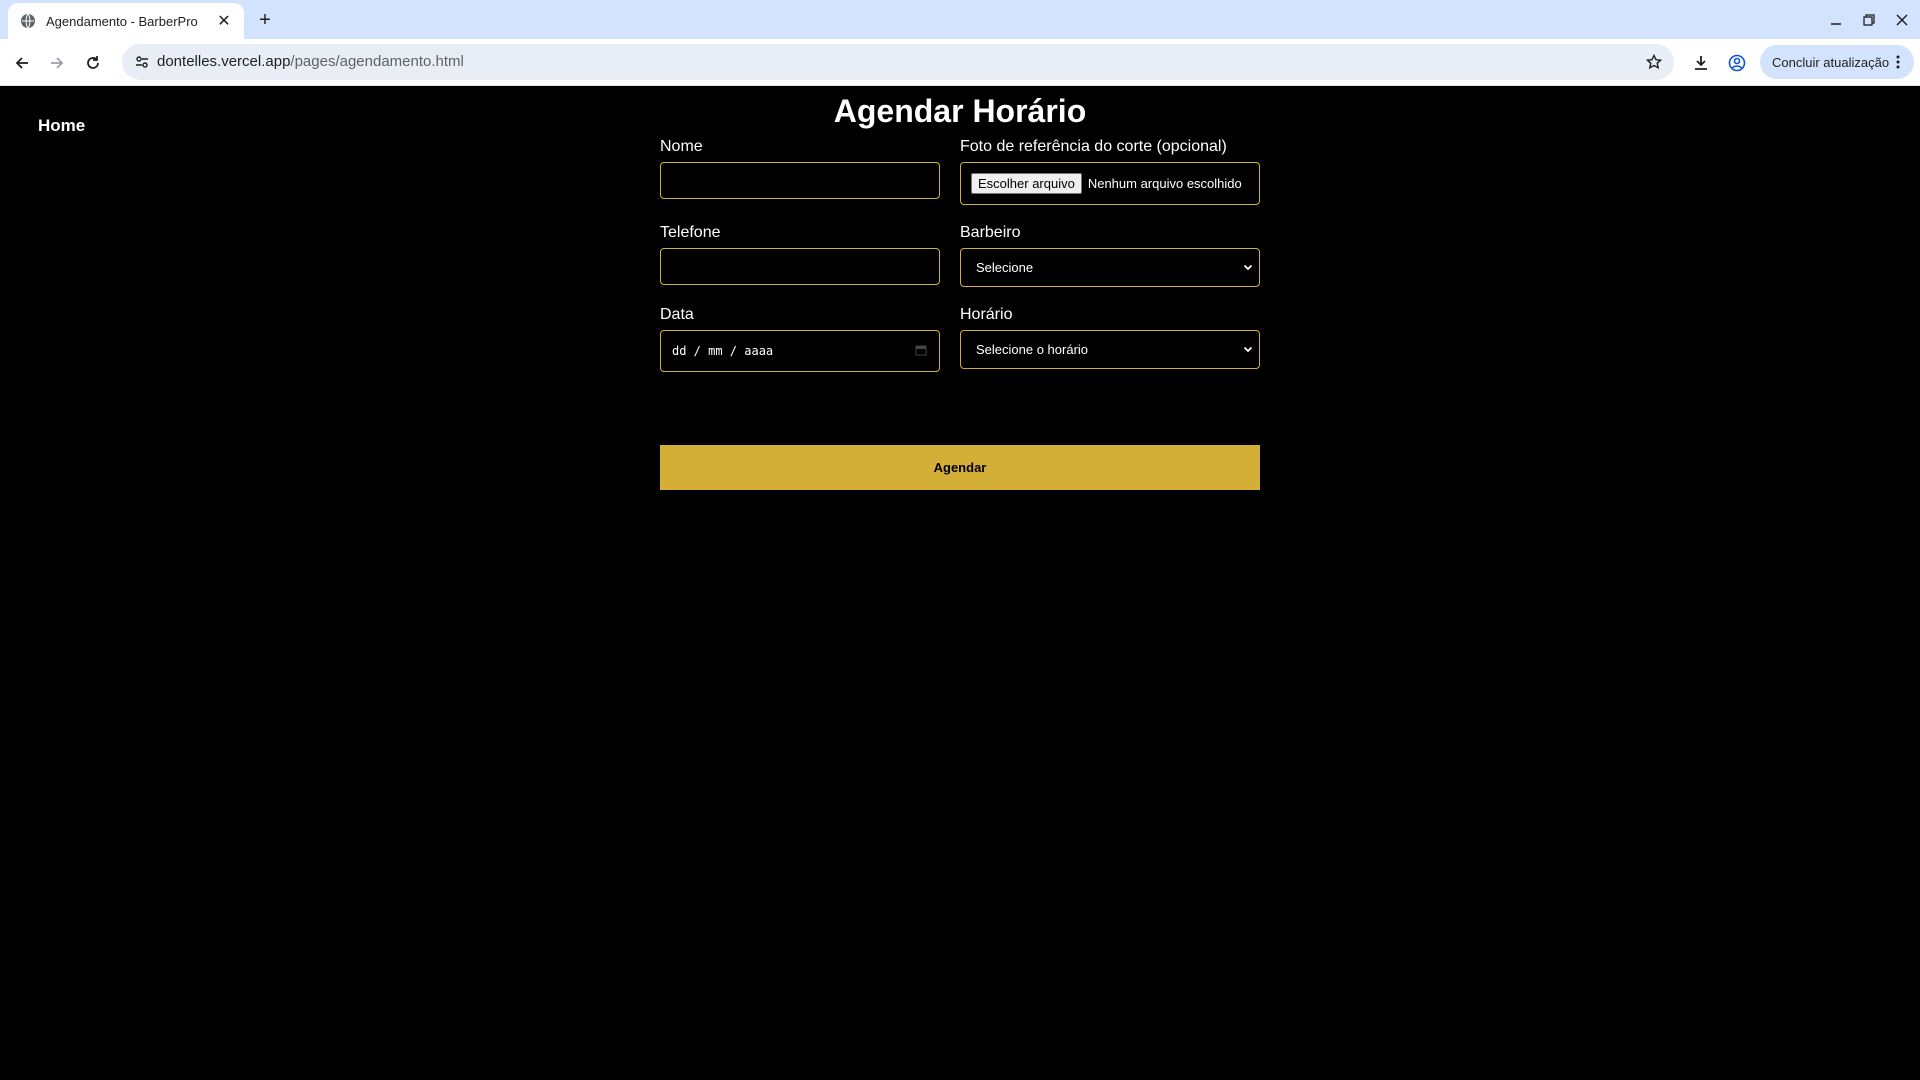 This screenshot has height=1080, width=1920. What do you see at coordinates (960, 467) in the screenshot?
I see `agendar-button: Agendar` at bounding box center [960, 467].